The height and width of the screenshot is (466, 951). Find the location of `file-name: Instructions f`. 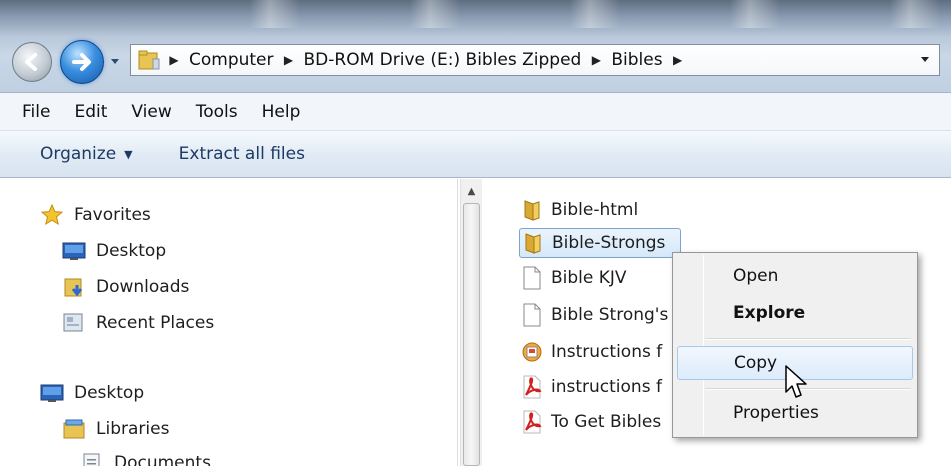

file-name: Instructions f is located at coordinates (607, 352).